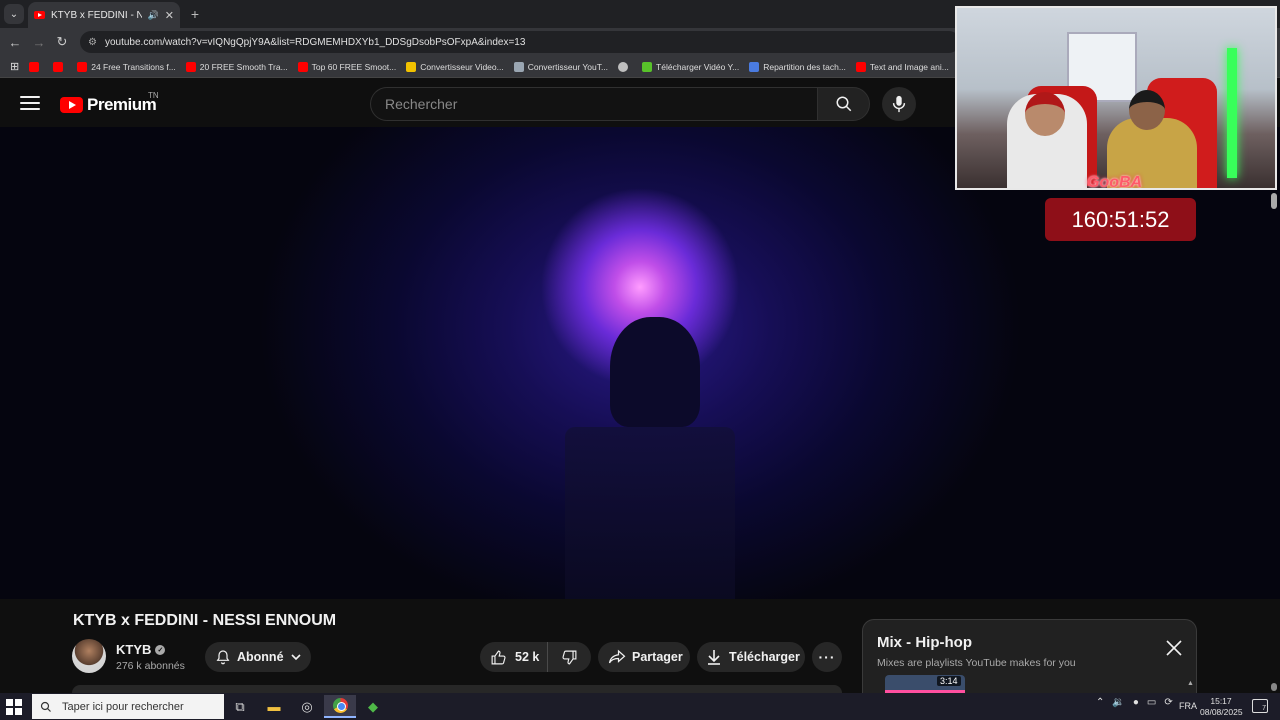  Describe the element at coordinates (14, 66) in the screenshot. I see `apps-grid-icon: ⊞` at that location.